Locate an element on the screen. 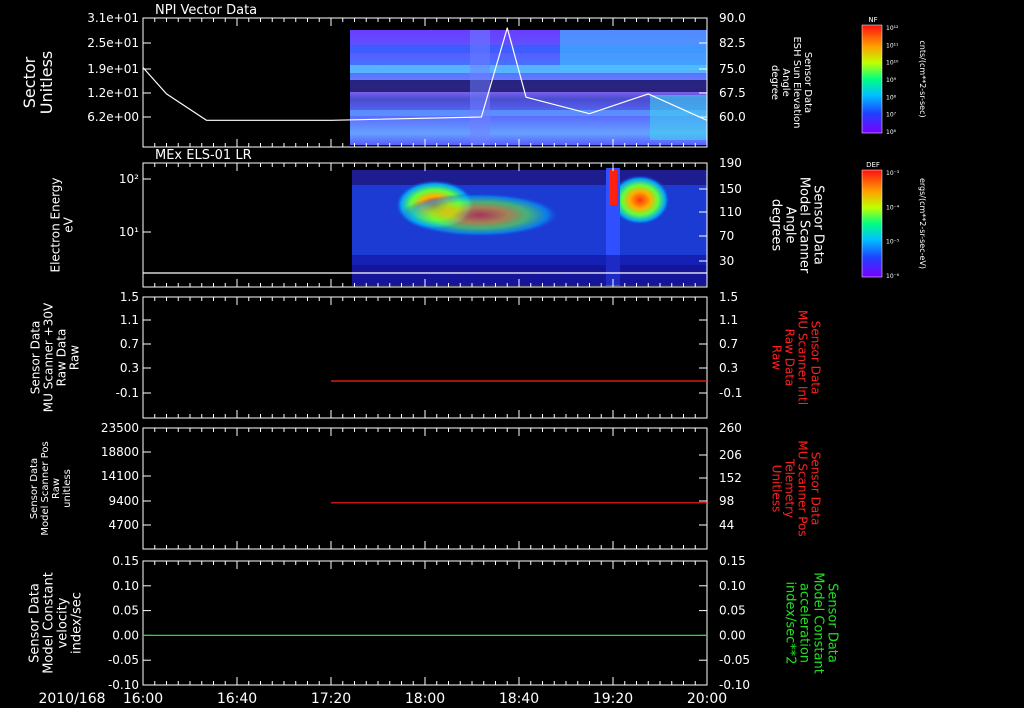 The width and height of the screenshot is (1024, 708). colorbar-units: cnts/(cm**2-sr-sec) is located at coordinates (922, 78).